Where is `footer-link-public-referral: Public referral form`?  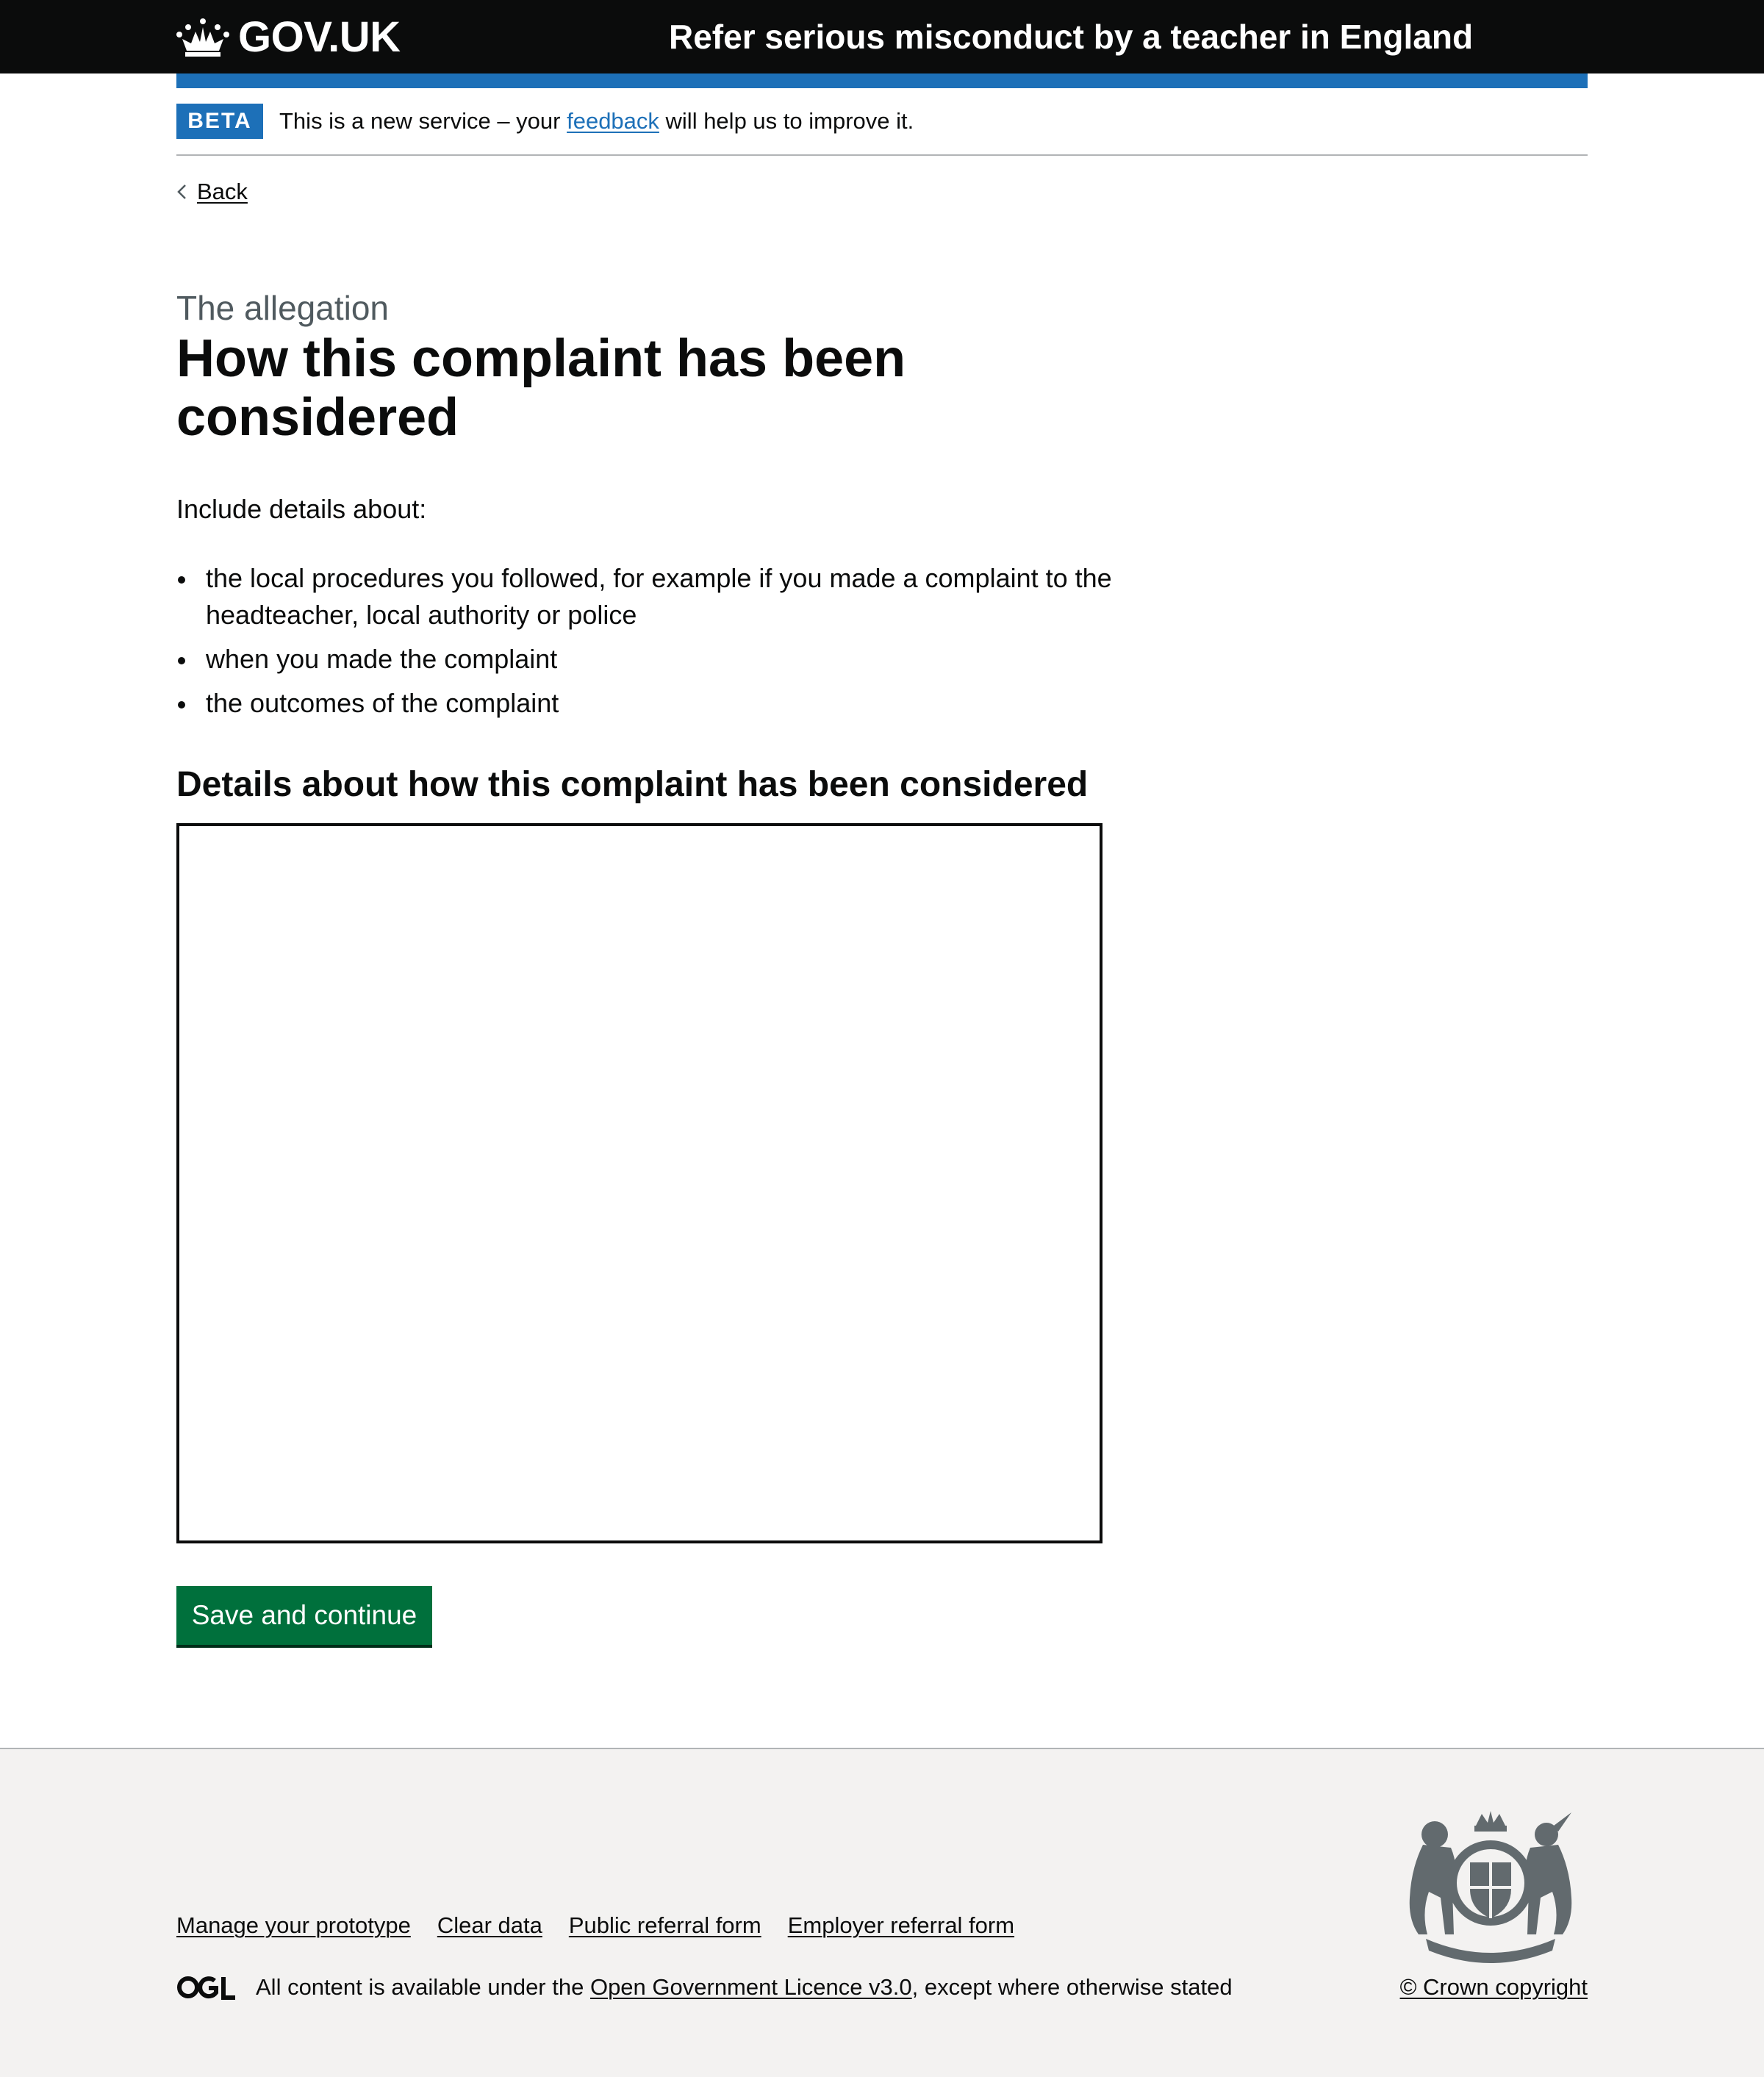
footer-link-public-referral: Public referral form is located at coordinates (665, 1925).